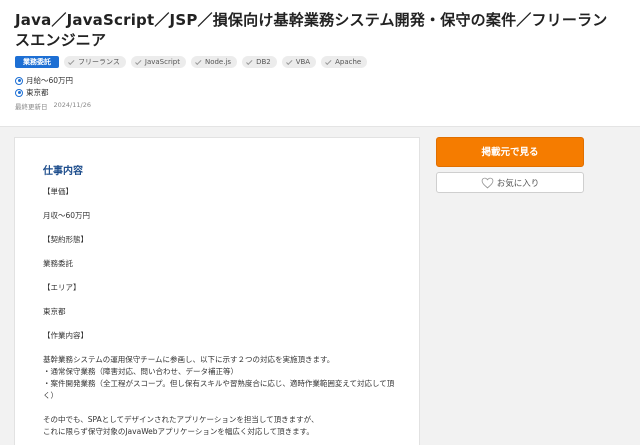 This screenshot has height=445, width=640. Describe the element at coordinates (65, 335) in the screenshot. I see `description-paragraph: 【作業内容】` at that location.